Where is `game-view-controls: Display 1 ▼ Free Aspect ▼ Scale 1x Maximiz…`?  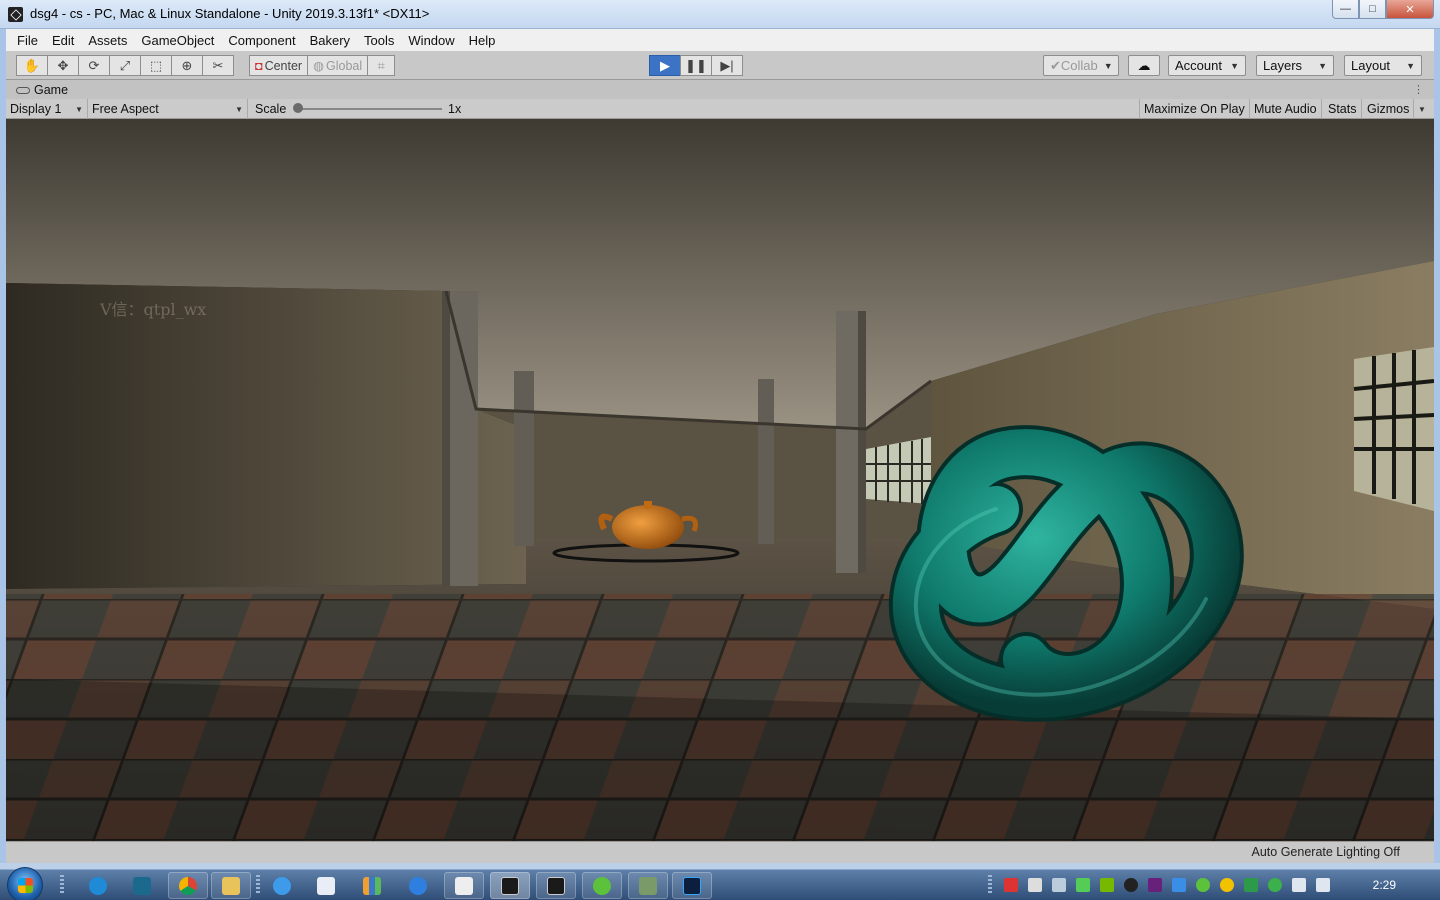
game-view-controls: Display 1 ▼ Free Aspect ▼ Scale 1x Maximiz… is located at coordinates (720, 109).